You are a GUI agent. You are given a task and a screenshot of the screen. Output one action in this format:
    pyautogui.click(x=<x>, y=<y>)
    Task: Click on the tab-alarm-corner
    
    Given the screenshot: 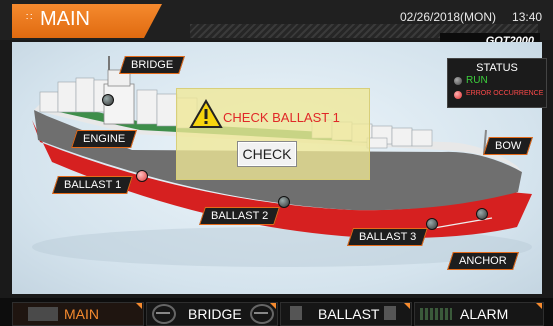 What is the action you would take?
    pyautogui.click(x=539, y=306)
    